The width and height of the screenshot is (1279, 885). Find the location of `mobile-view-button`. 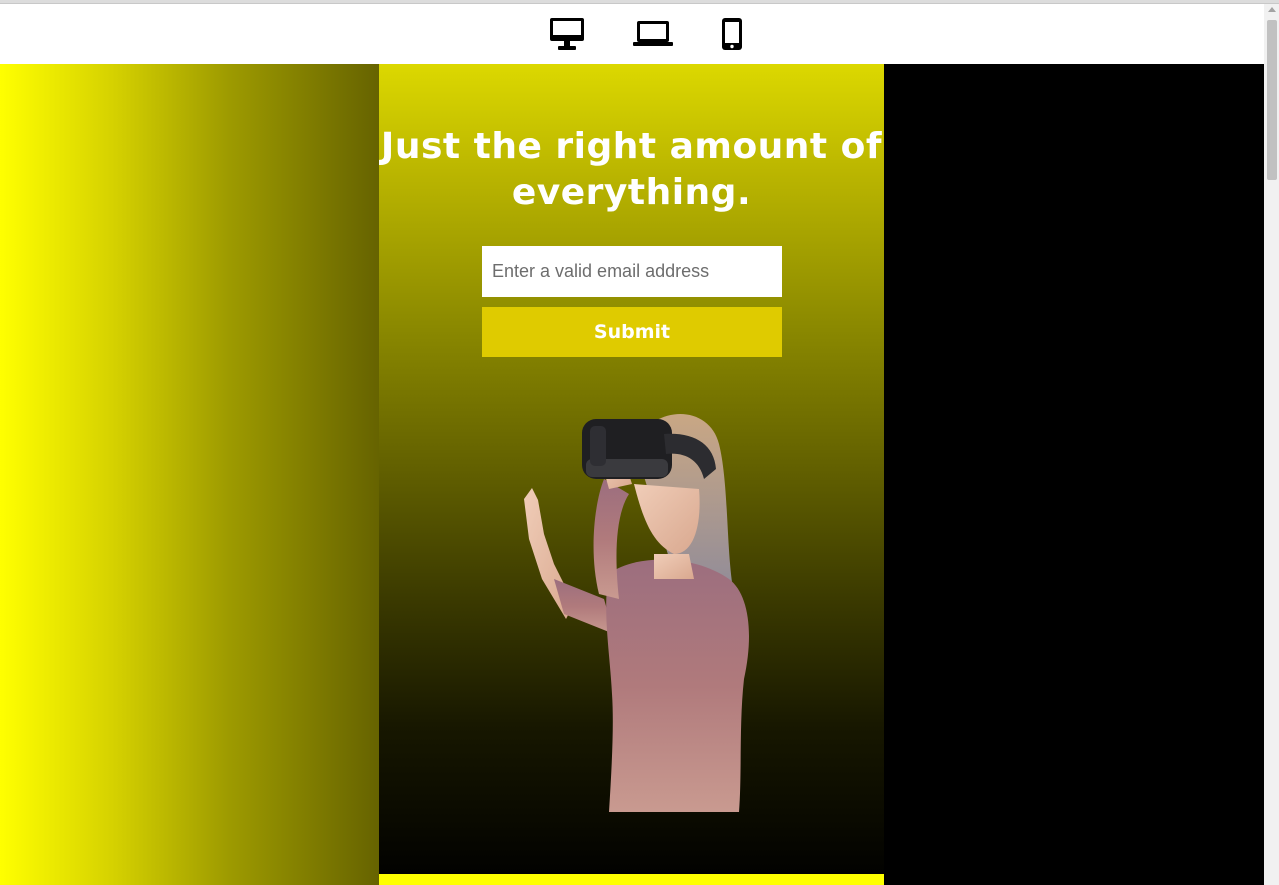

mobile-view-button is located at coordinates (732, 34).